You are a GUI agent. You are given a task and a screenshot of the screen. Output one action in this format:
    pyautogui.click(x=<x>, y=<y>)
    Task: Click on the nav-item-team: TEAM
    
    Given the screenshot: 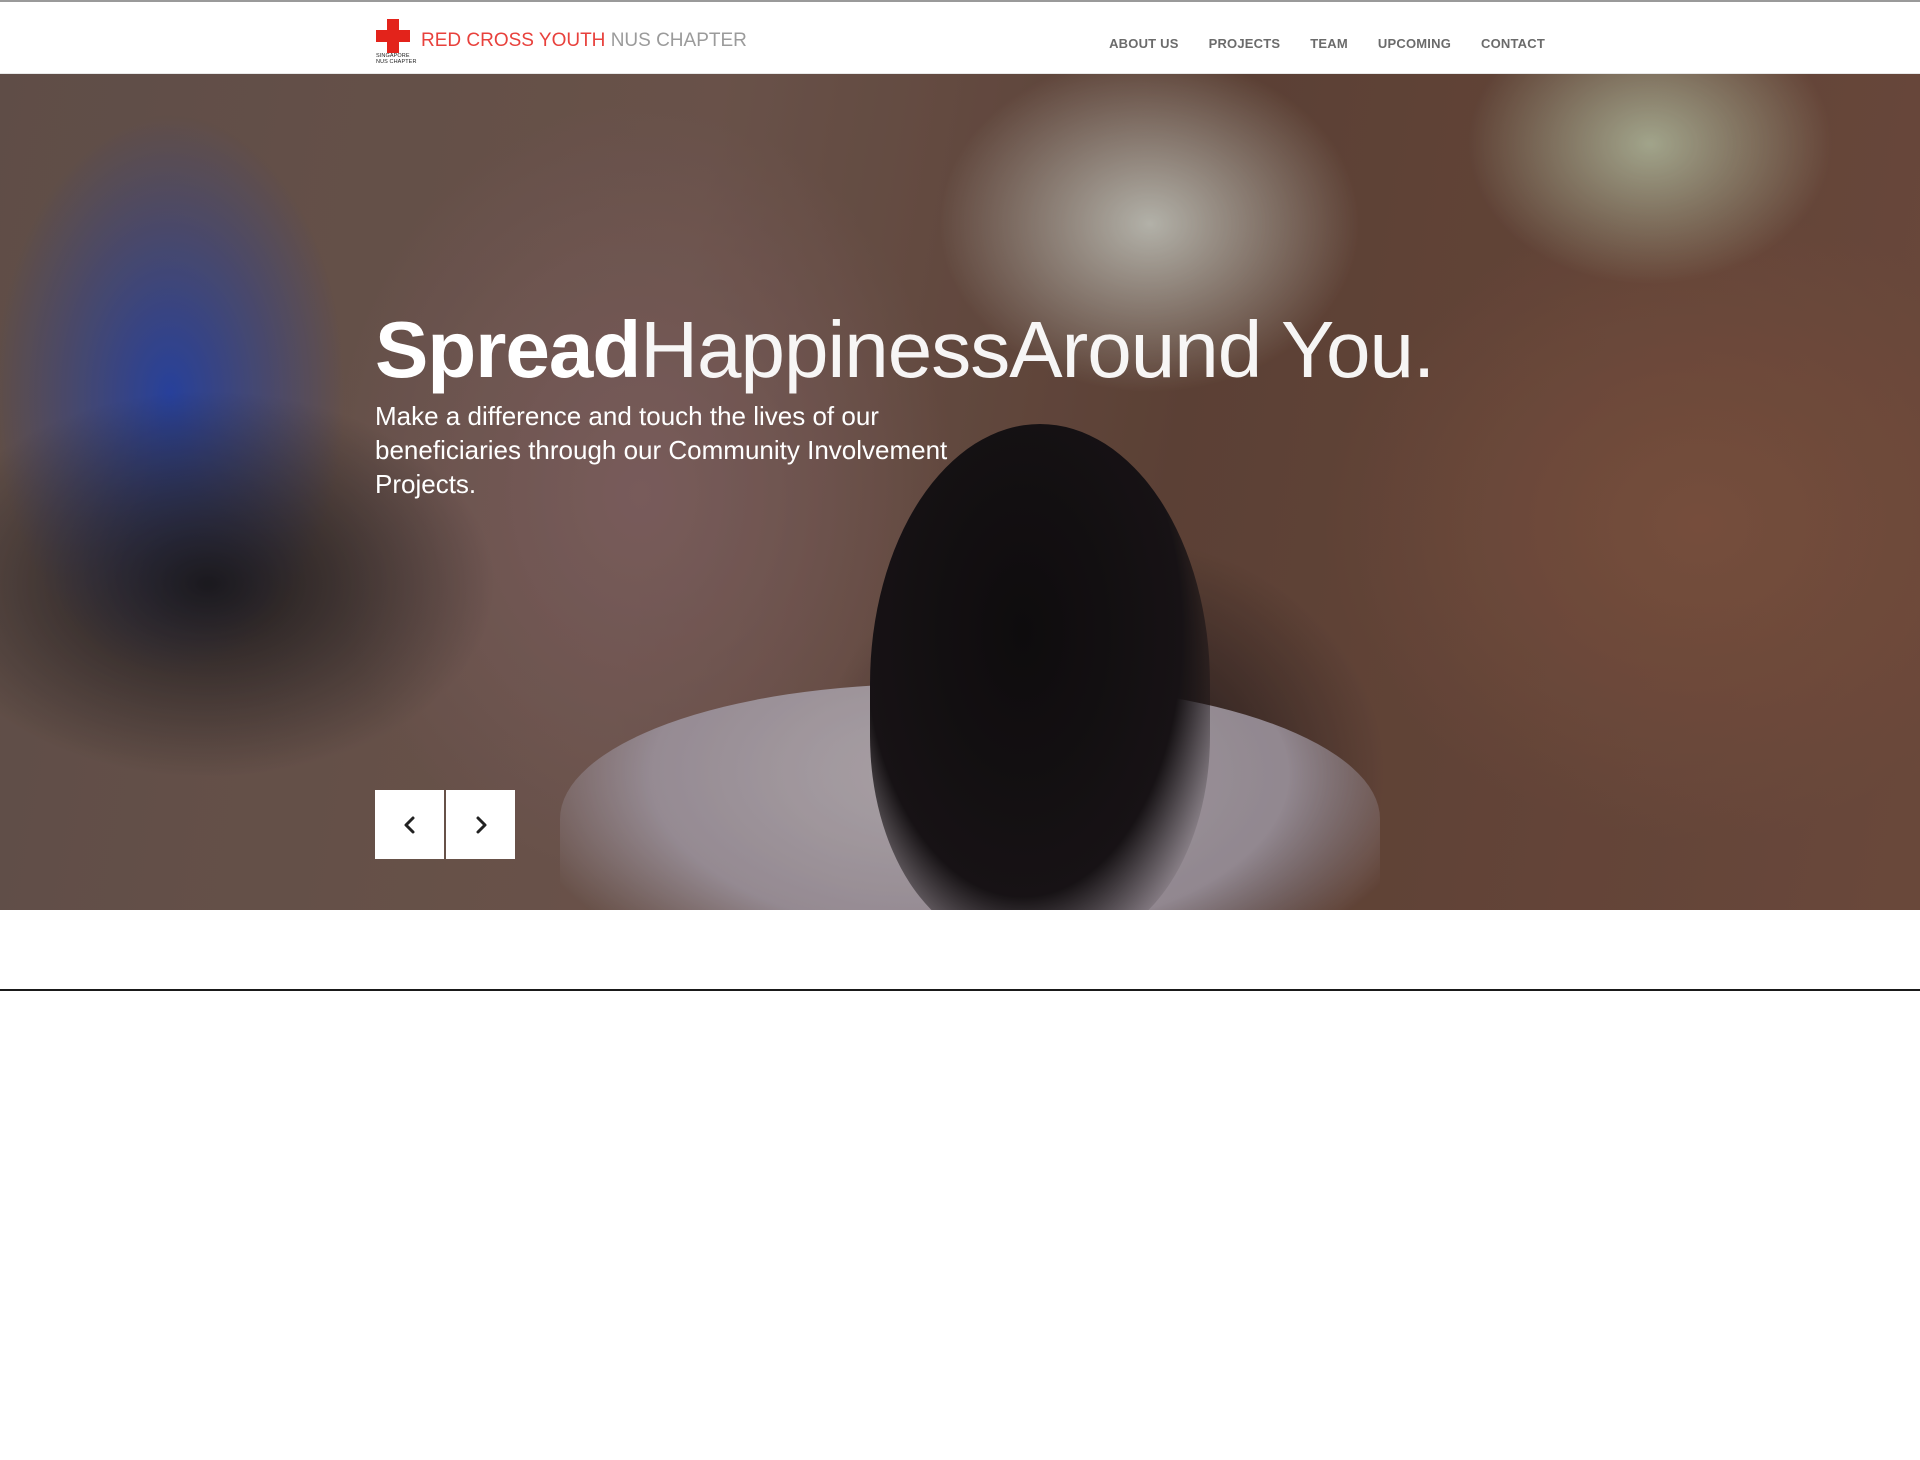 What is the action you would take?
    pyautogui.click(x=1329, y=44)
    